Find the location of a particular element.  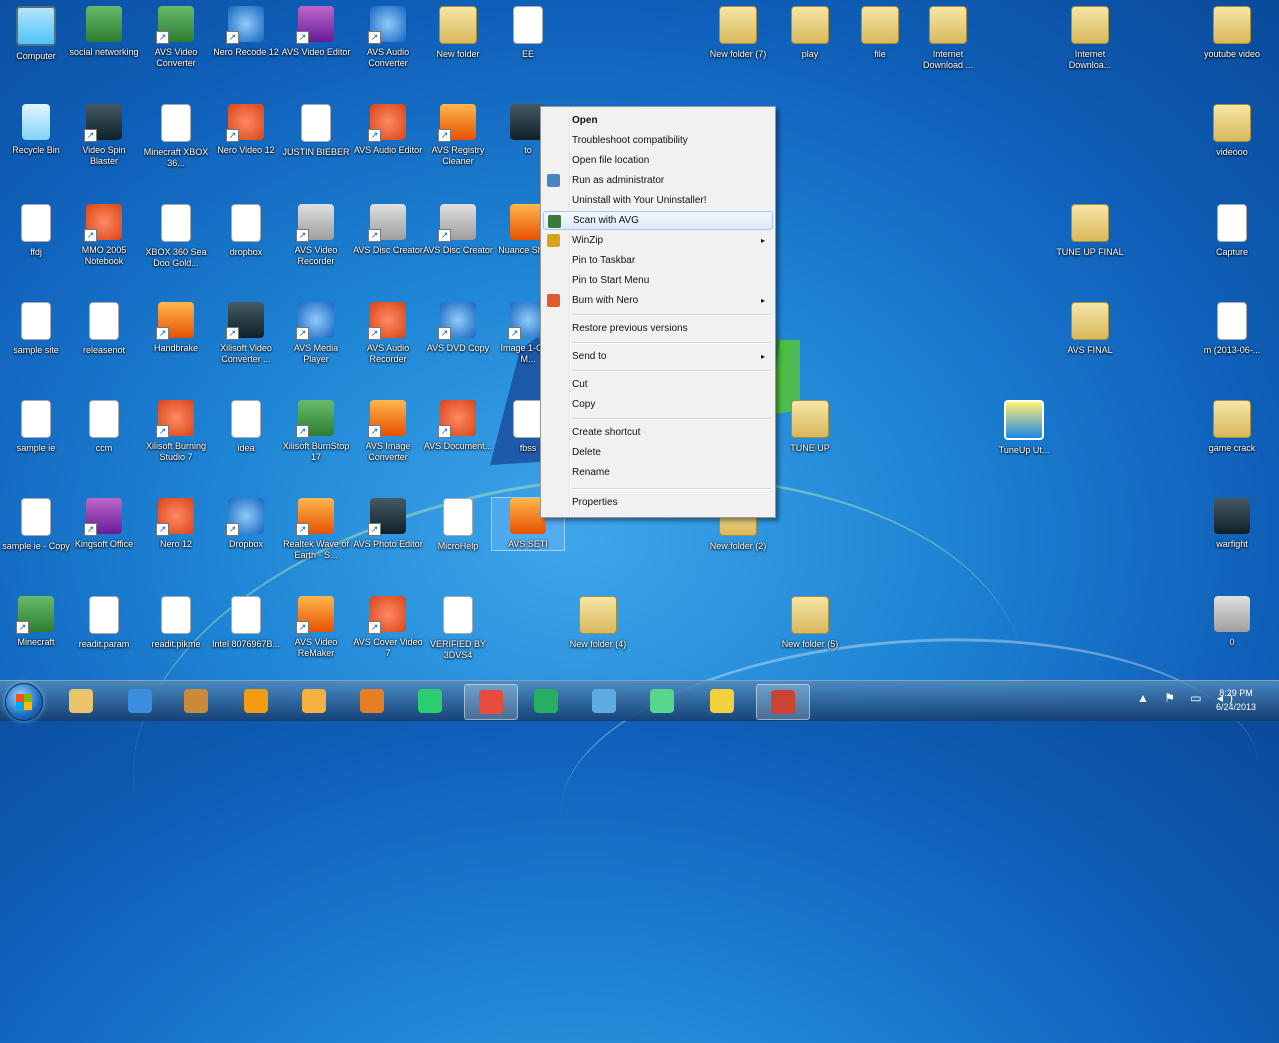

desktop-icon: AVS Audio Converter is located at coordinates (388, 37).